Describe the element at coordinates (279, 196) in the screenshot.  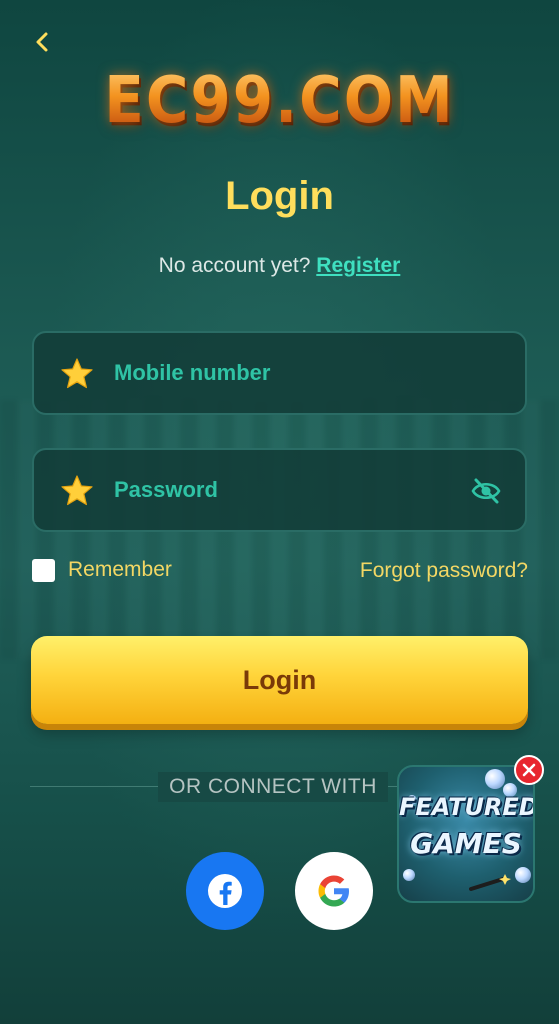
I see `page-title: Login` at that location.